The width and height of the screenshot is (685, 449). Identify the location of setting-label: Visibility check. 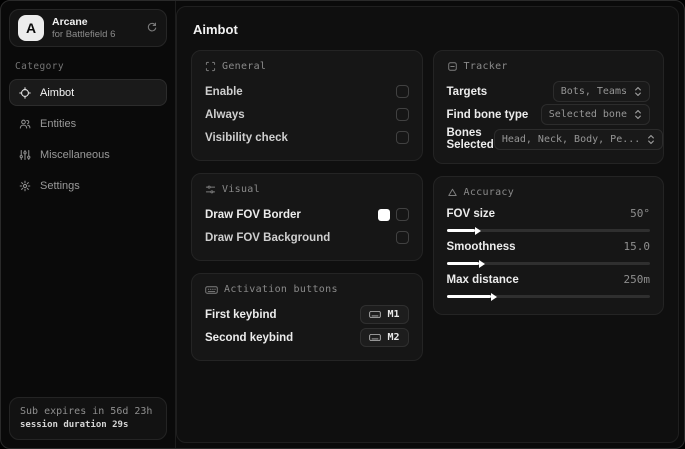
(246, 137).